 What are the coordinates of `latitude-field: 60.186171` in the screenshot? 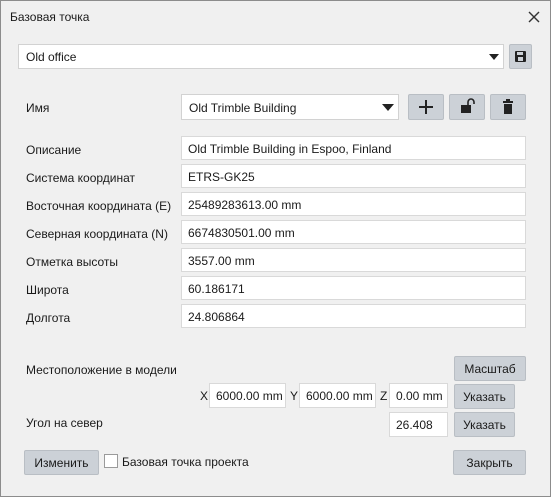 It's located at (353, 288).